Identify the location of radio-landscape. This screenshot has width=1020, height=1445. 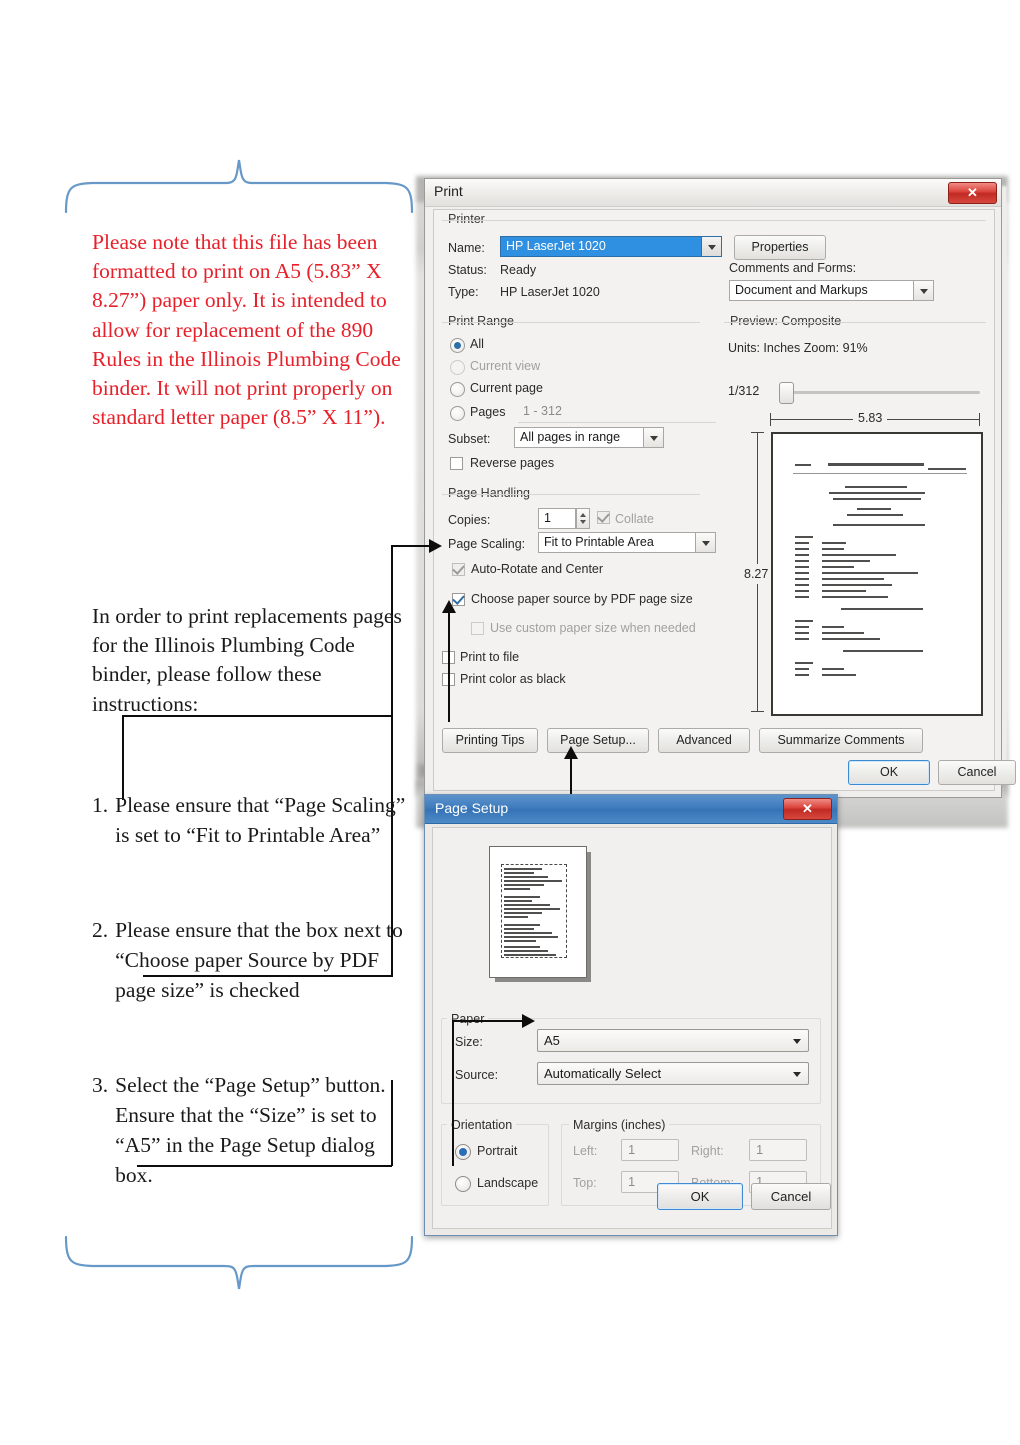
(463, 1184).